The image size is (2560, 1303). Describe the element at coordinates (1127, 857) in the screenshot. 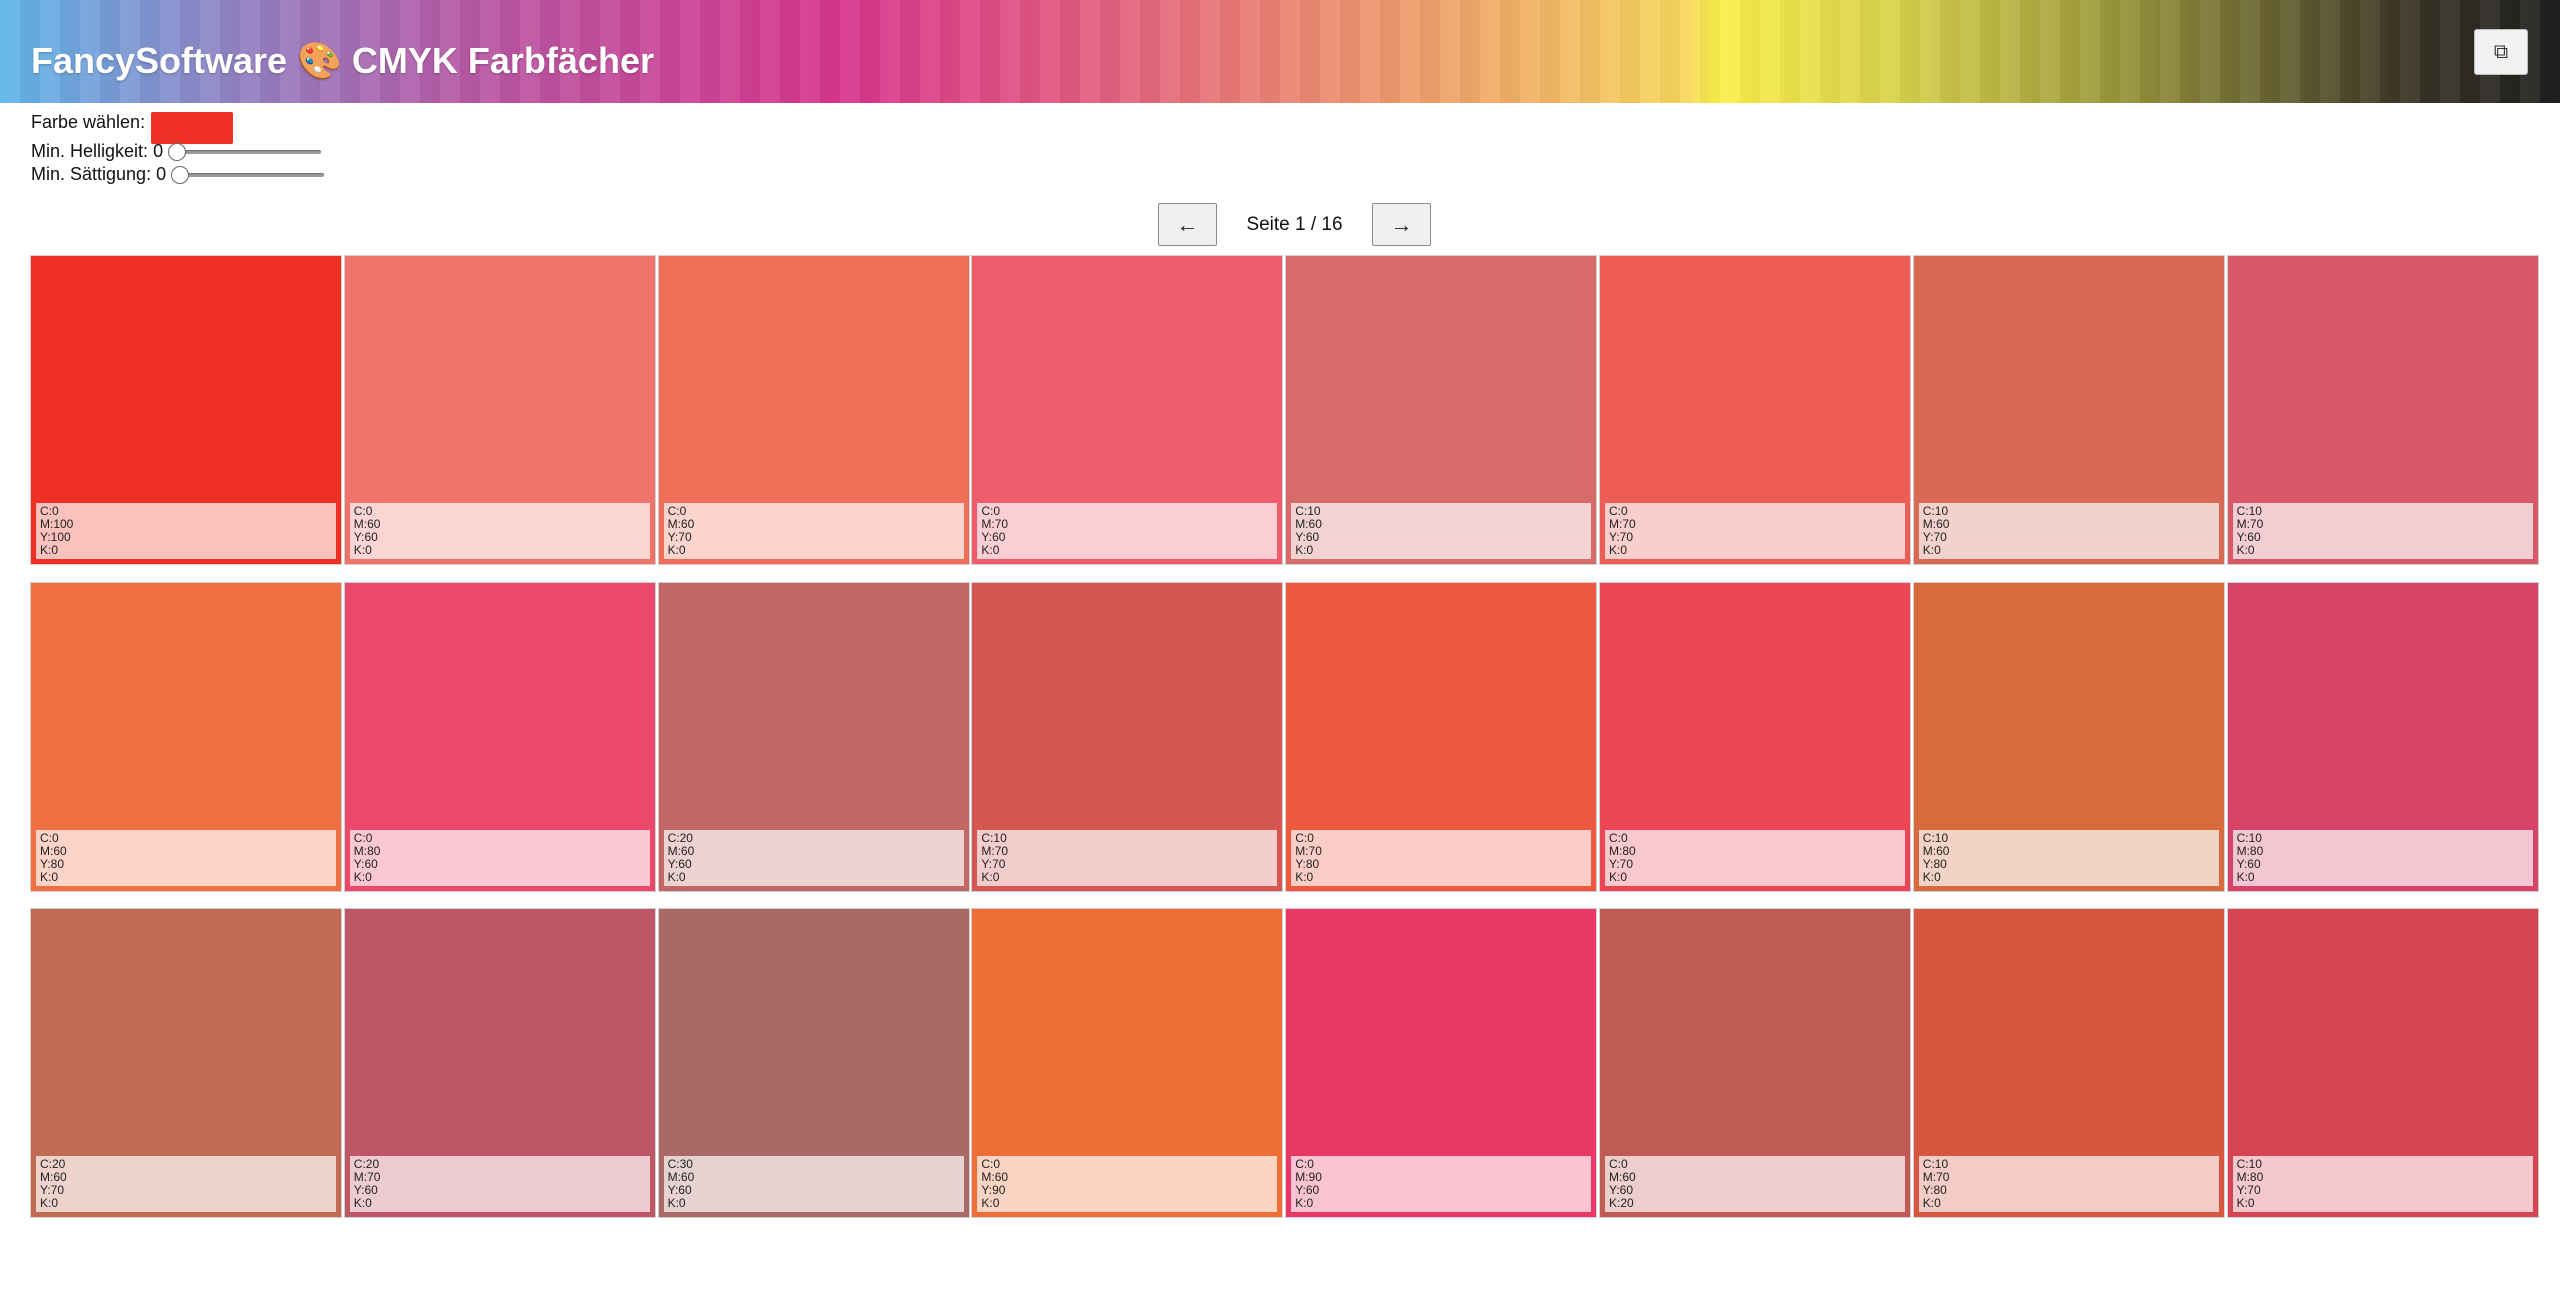

I see `swatch-cmyk-label: C:10 M:70 Y:70 K:0` at that location.